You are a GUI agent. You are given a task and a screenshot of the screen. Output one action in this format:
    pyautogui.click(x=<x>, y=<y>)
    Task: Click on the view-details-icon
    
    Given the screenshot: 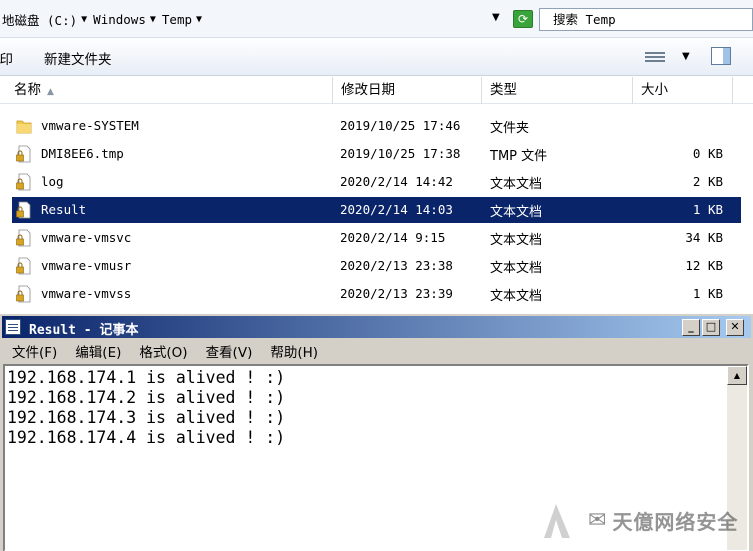 What is the action you would take?
    pyautogui.click(x=655, y=57)
    